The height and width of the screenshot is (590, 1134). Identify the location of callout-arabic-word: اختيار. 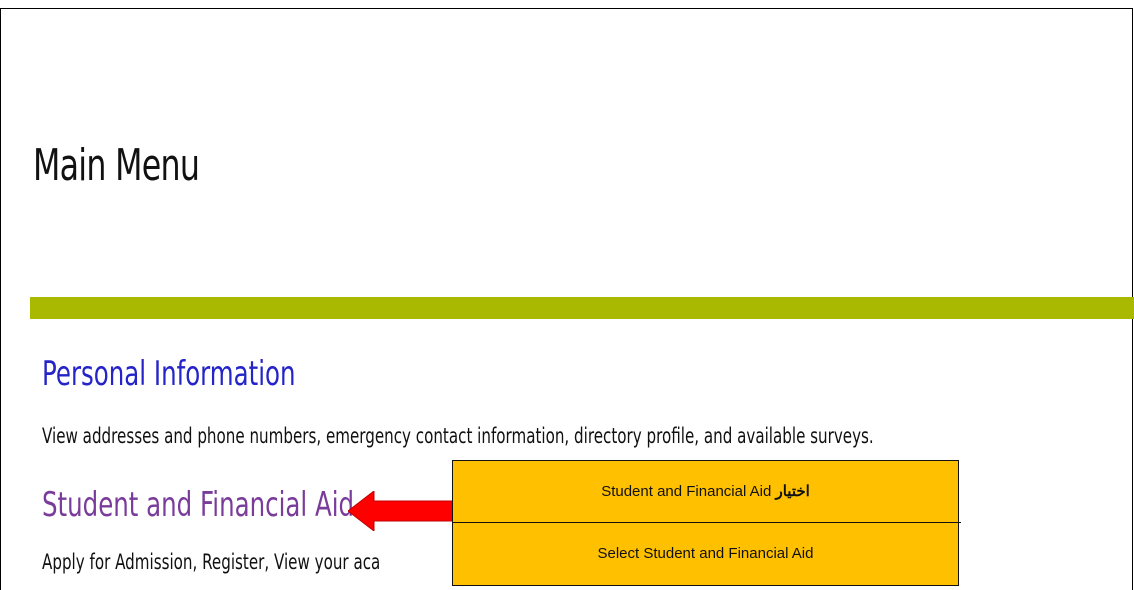
(792, 491).